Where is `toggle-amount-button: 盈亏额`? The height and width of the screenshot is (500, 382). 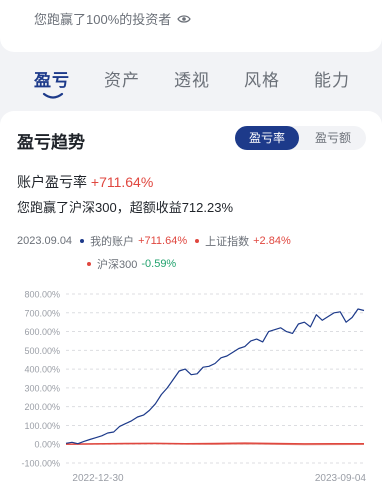 toggle-amount-button: 盈亏额 is located at coordinates (333, 138).